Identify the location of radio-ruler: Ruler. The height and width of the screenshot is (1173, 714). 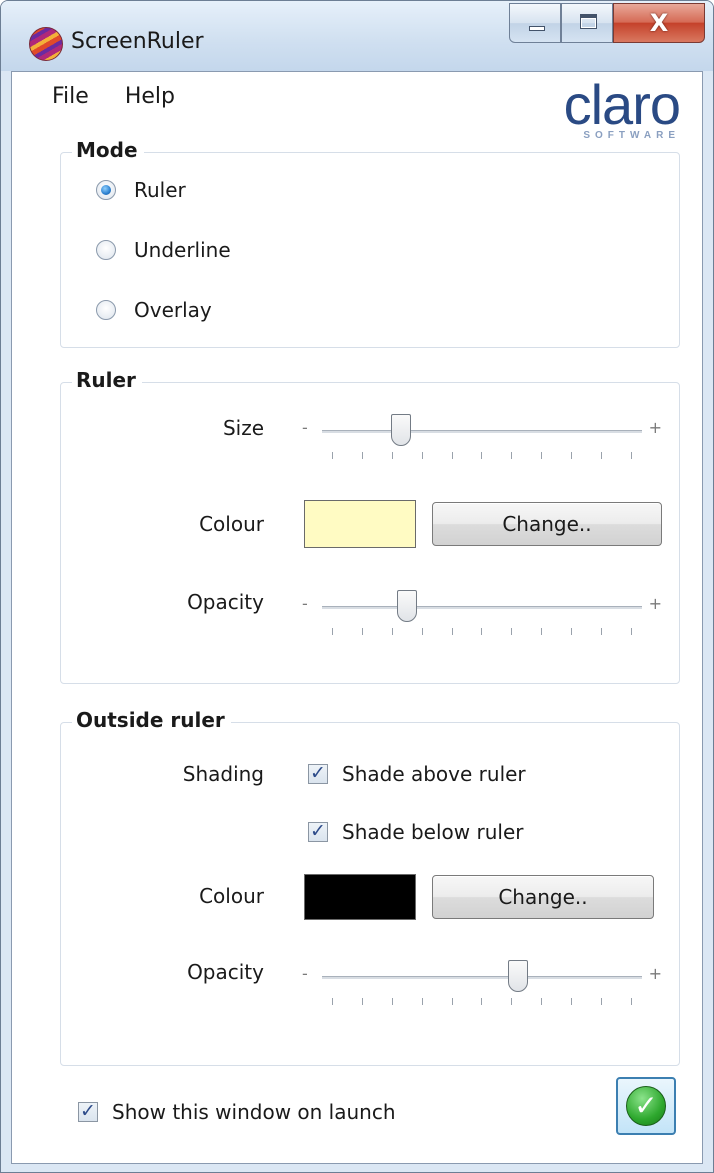
(141, 190).